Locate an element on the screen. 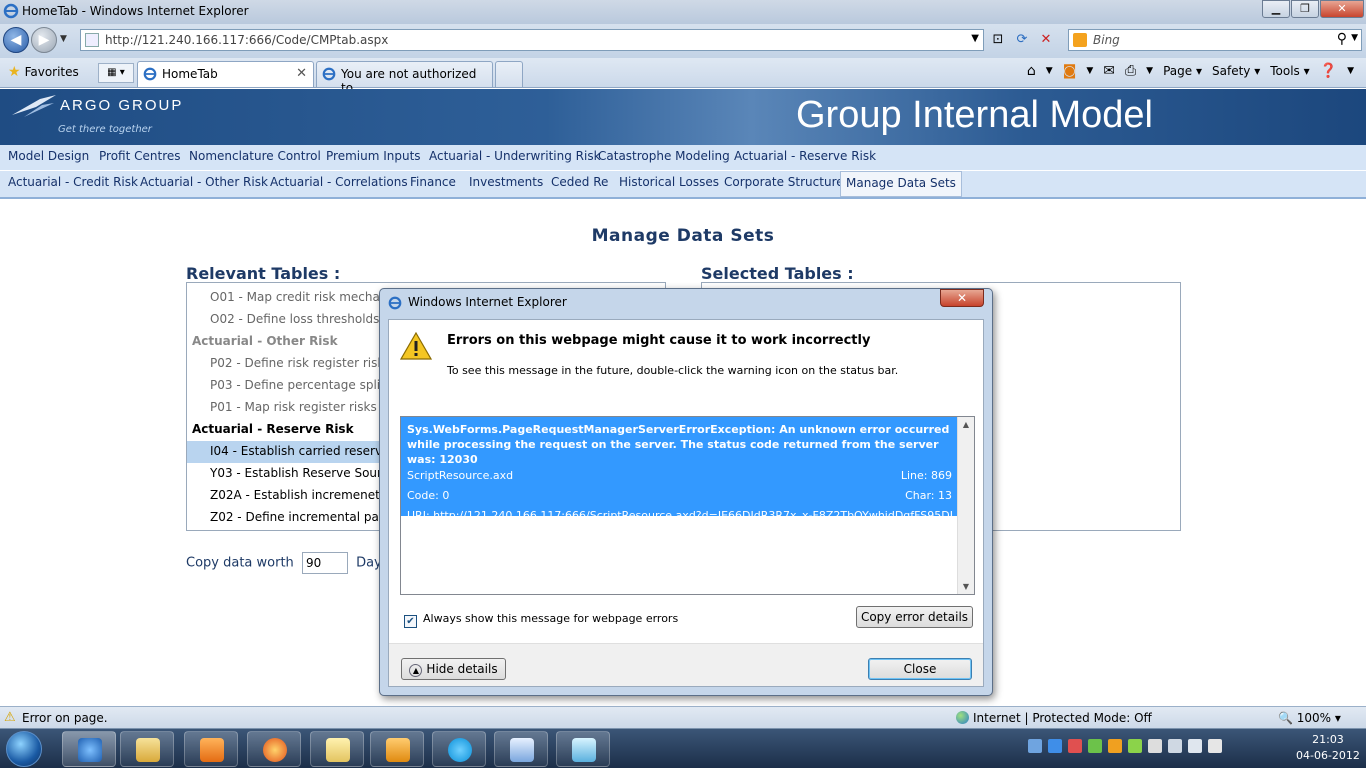 Image resolution: width=1366 pixels, height=768 pixels. new-tab-button is located at coordinates (509, 74).